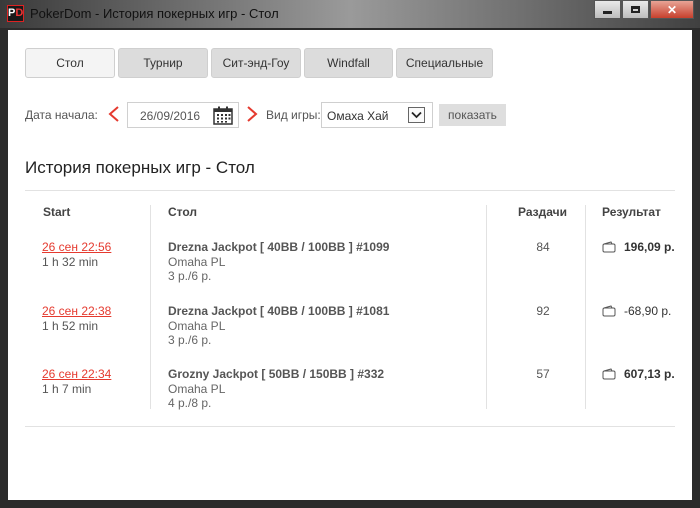 The height and width of the screenshot is (508, 700). I want to click on table-name: Drezna Jackpot [ 40BB / 100BB ] #1099, so click(279, 247).